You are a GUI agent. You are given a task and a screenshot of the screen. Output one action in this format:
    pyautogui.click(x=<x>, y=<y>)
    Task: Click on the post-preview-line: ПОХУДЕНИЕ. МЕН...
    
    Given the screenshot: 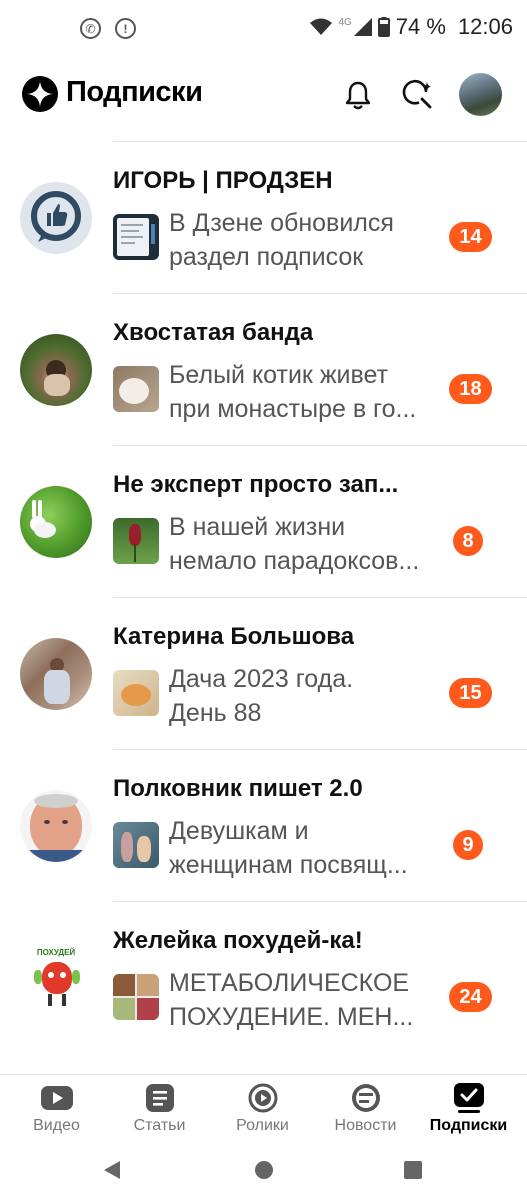 What is the action you would take?
    pyautogui.click(x=291, y=1017)
    